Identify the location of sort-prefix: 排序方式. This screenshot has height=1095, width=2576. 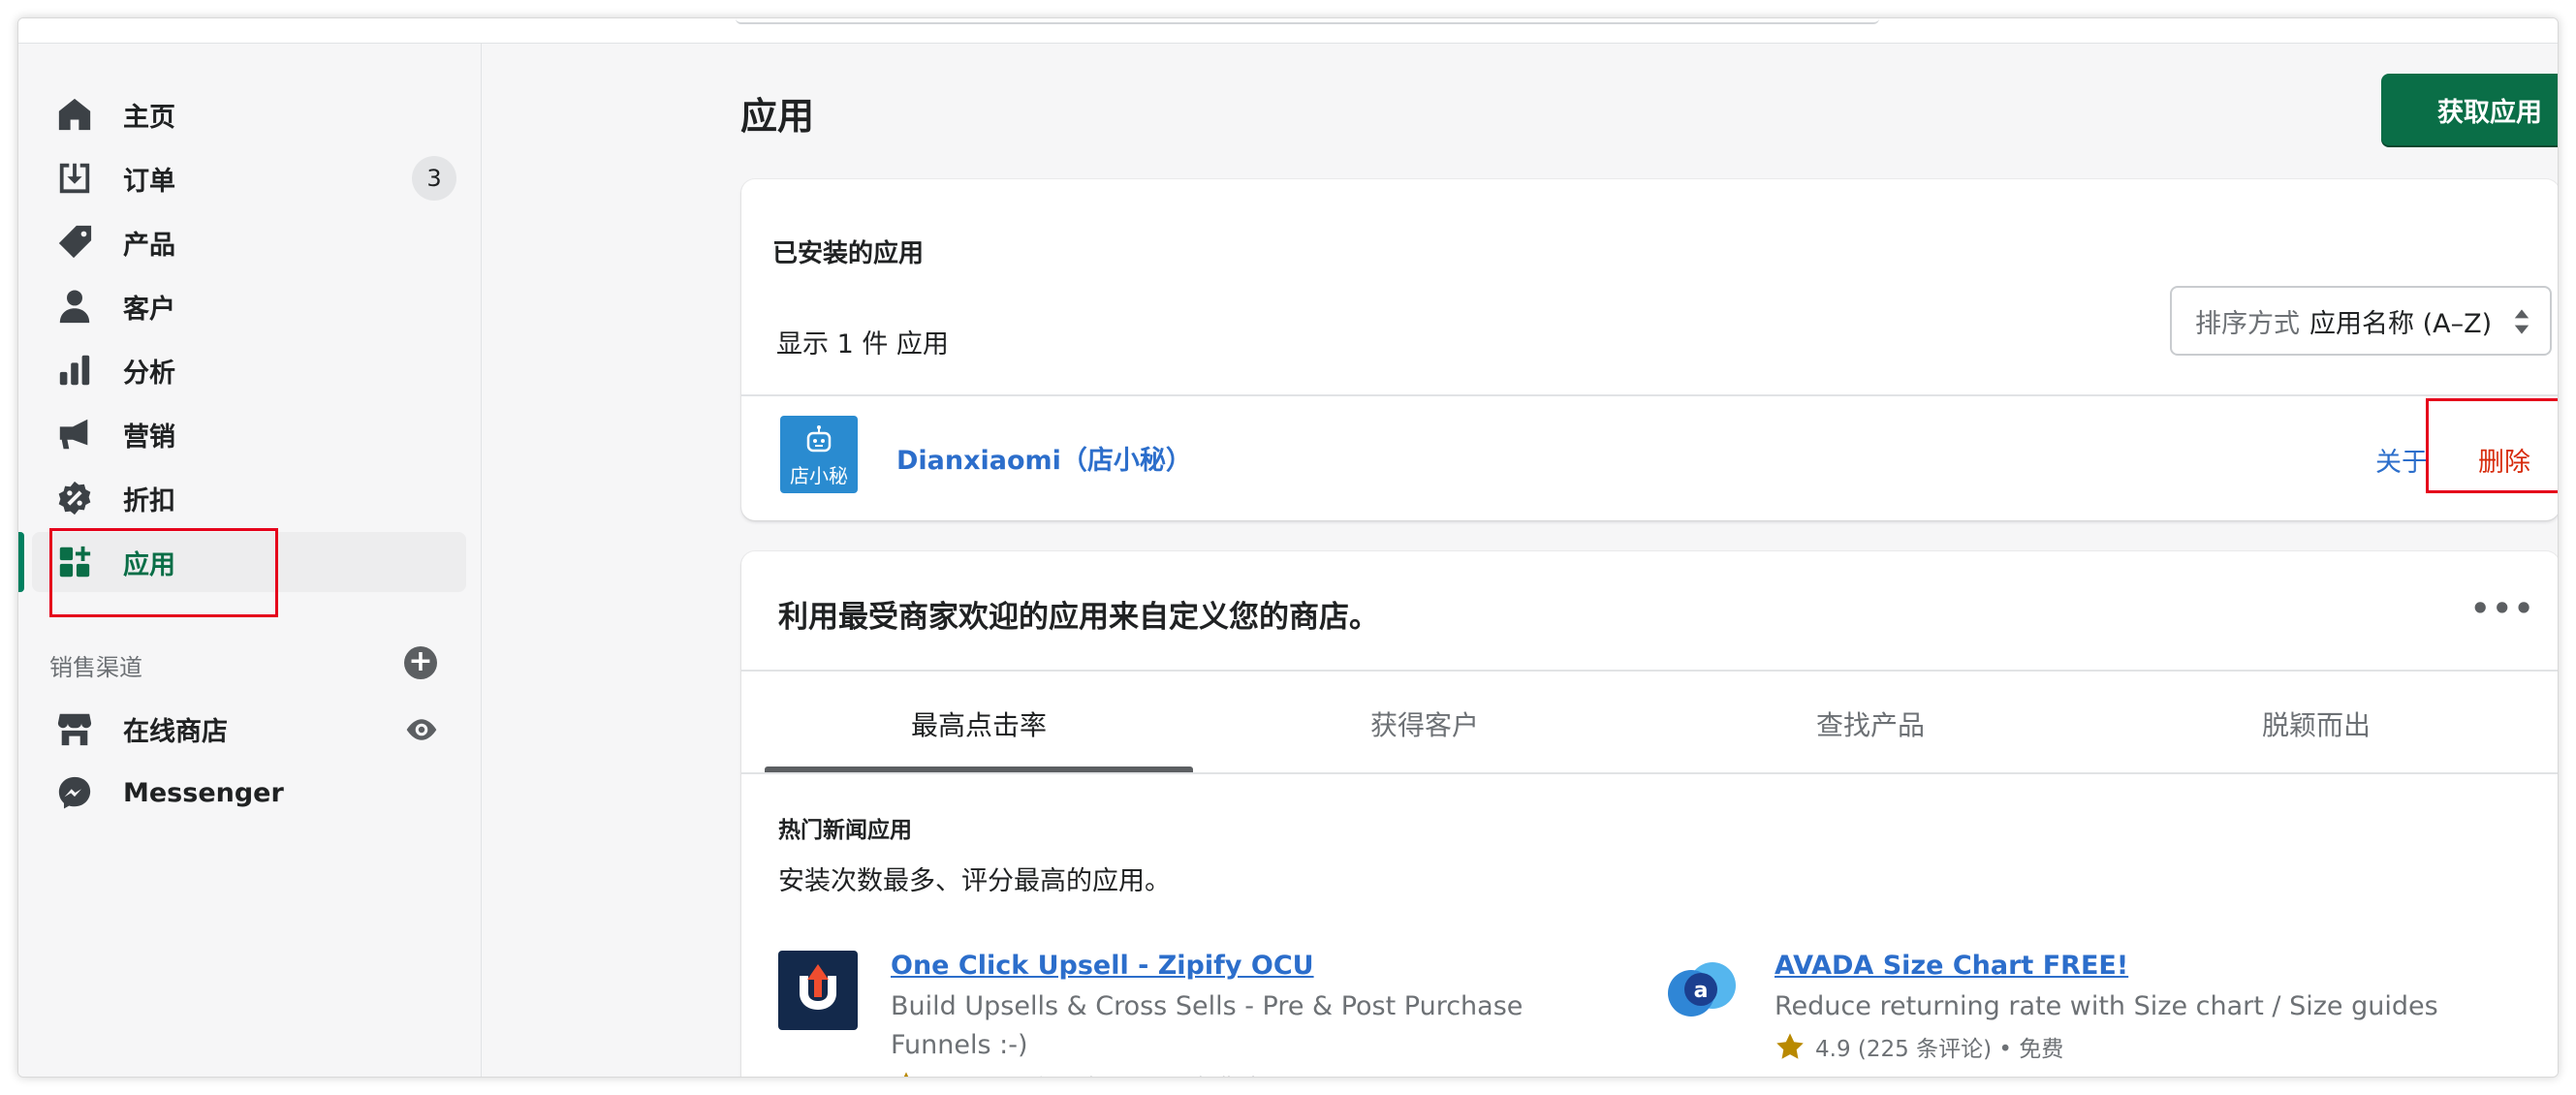
(2247, 323).